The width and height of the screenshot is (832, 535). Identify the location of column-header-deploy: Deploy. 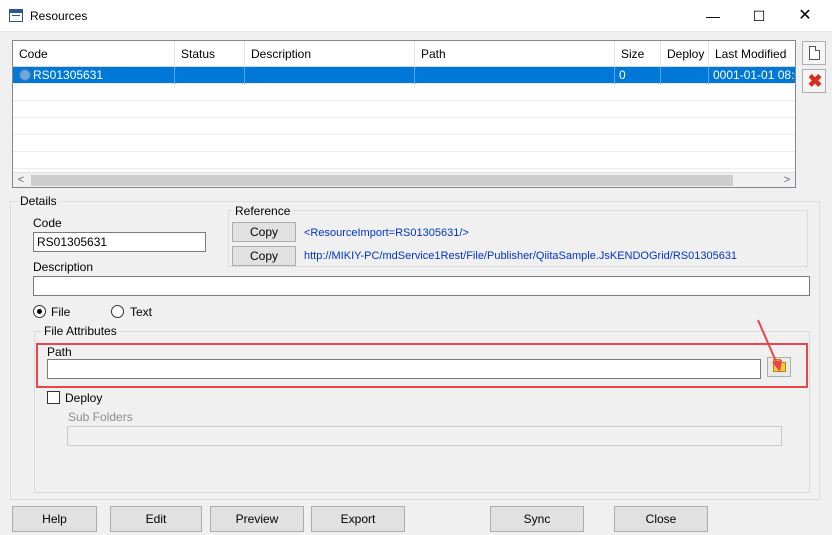
(685, 54).